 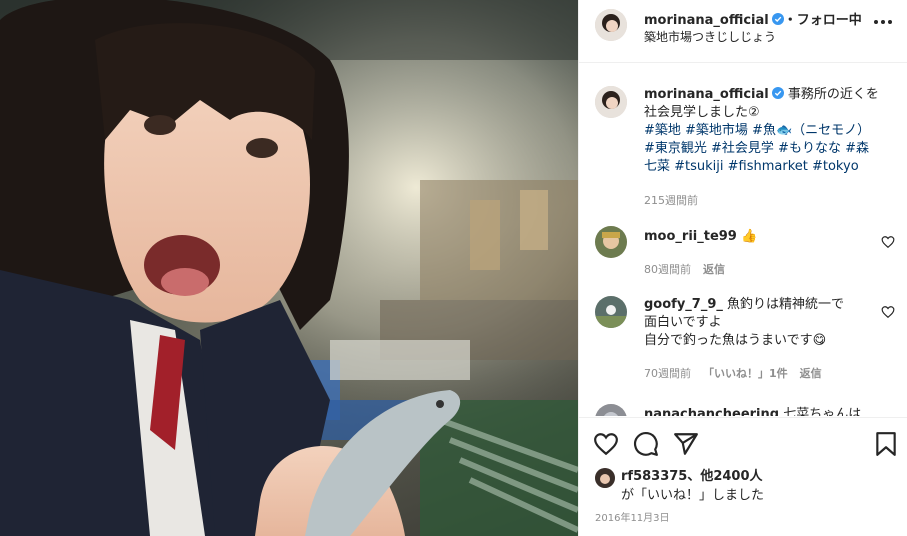 I want to click on liker-avatar, so click(x=605, y=478).